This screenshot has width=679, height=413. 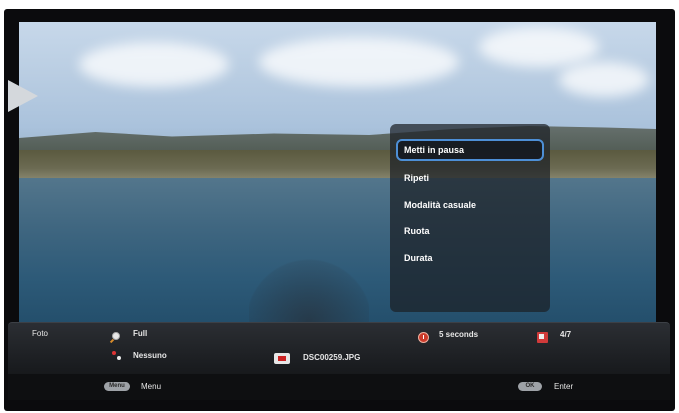 I want to click on ok-key-icon: OK, so click(x=530, y=386).